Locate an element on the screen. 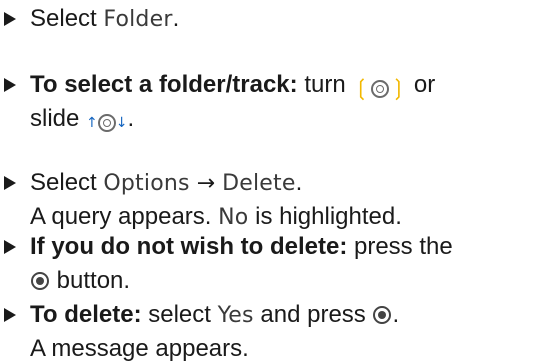 The width and height of the screenshot is (536, 364). step-line: A query appears. No is highlighted. is located at coordinates (216, 217).